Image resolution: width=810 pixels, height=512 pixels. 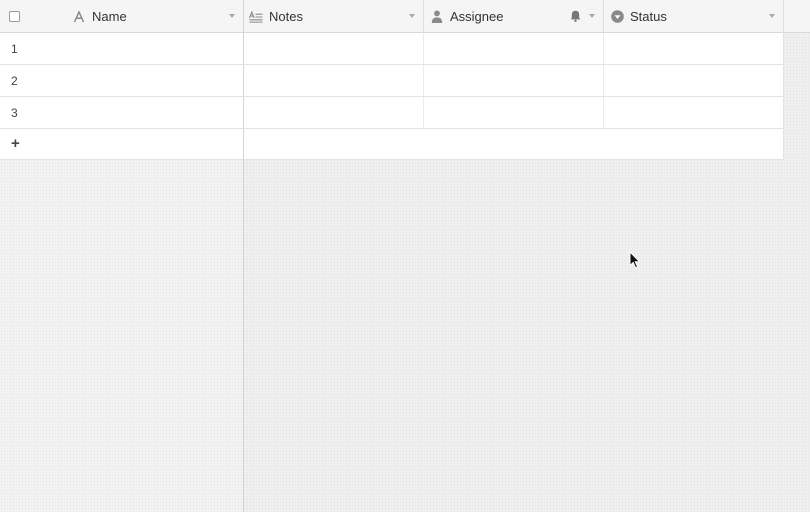 What do you see at coordinates (14, 113) in the screenshot?
I see `row-number: 3` at bounding box center [14, 113].